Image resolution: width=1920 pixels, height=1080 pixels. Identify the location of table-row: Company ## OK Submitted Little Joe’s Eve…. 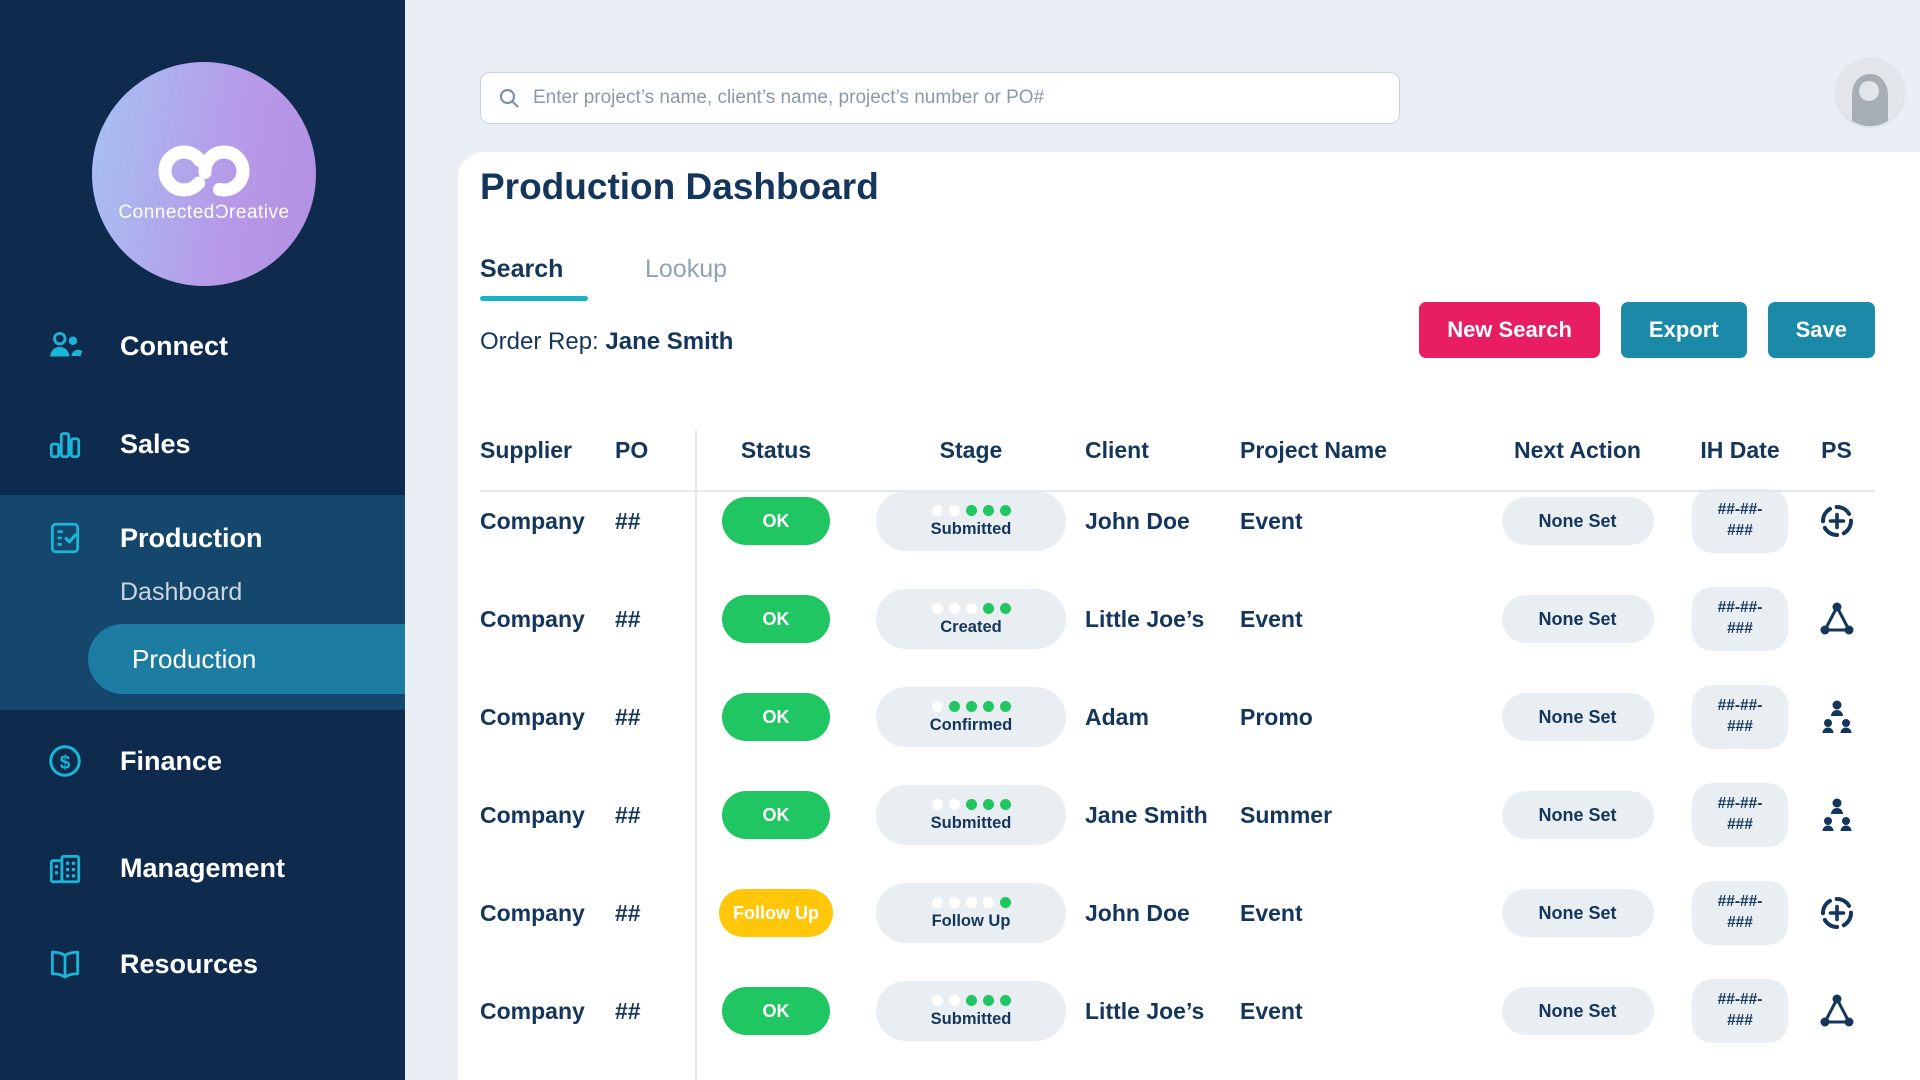
(1179, 1011).